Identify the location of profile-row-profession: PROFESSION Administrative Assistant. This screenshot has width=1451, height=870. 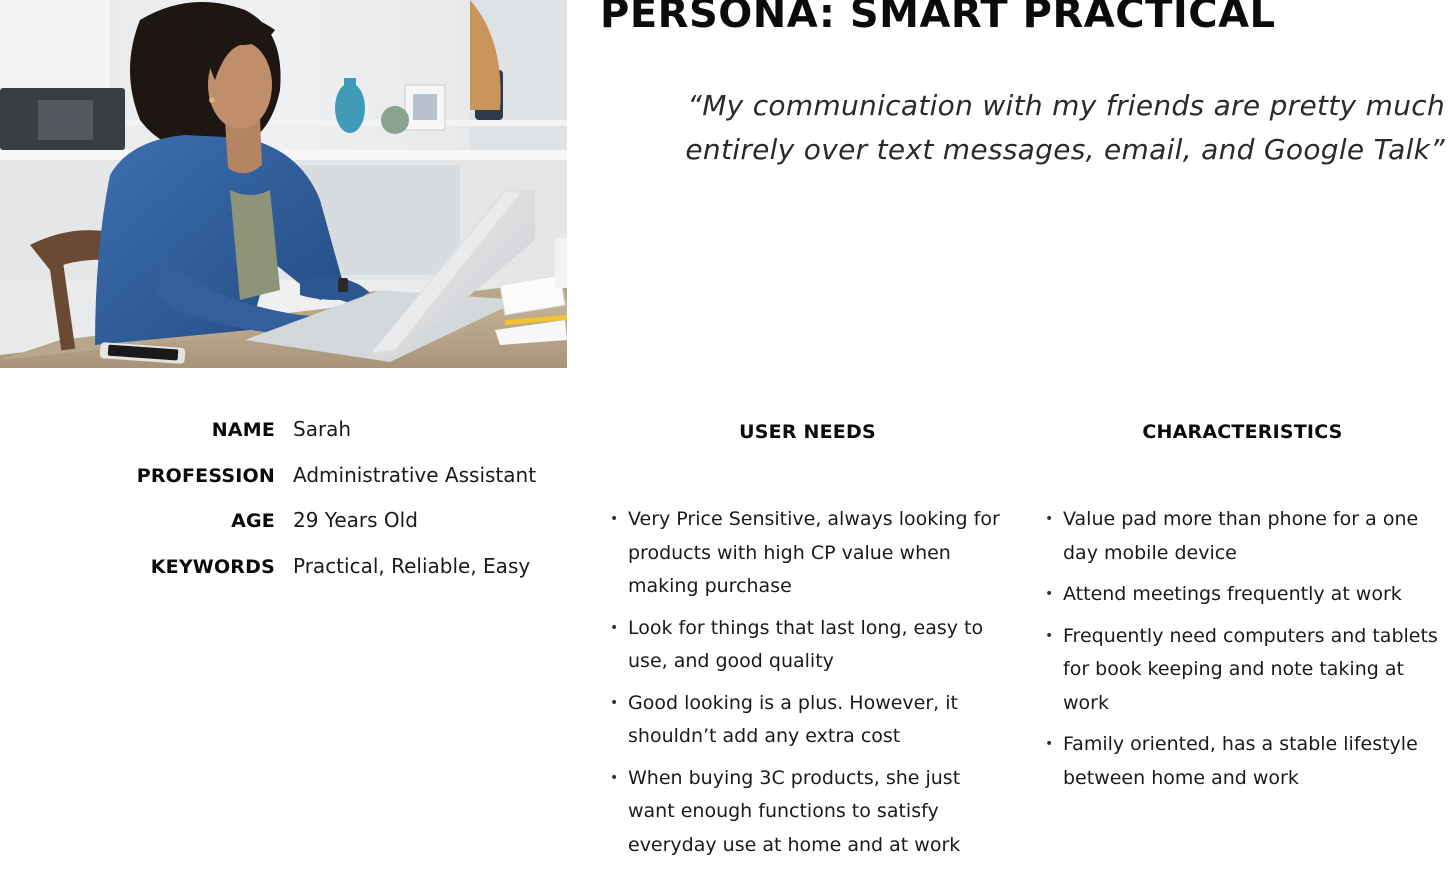
(330, 486).